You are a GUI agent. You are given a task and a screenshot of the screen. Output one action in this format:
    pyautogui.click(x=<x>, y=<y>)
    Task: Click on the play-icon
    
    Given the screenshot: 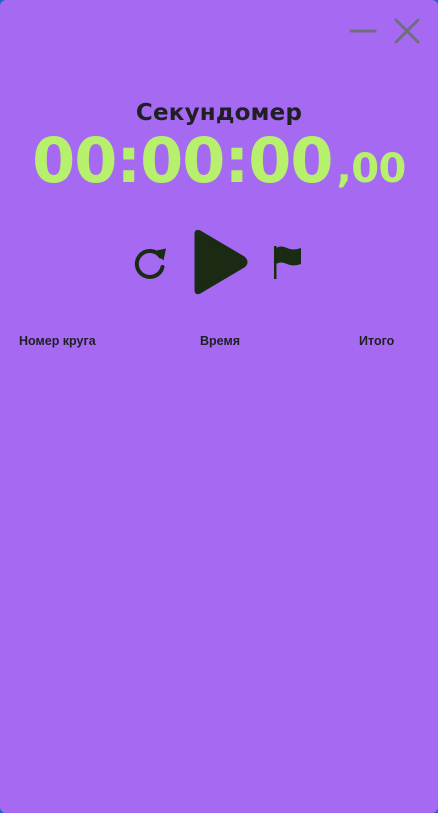 What is the action you would take?
    pyautogui.click(x=221, y=262)
    